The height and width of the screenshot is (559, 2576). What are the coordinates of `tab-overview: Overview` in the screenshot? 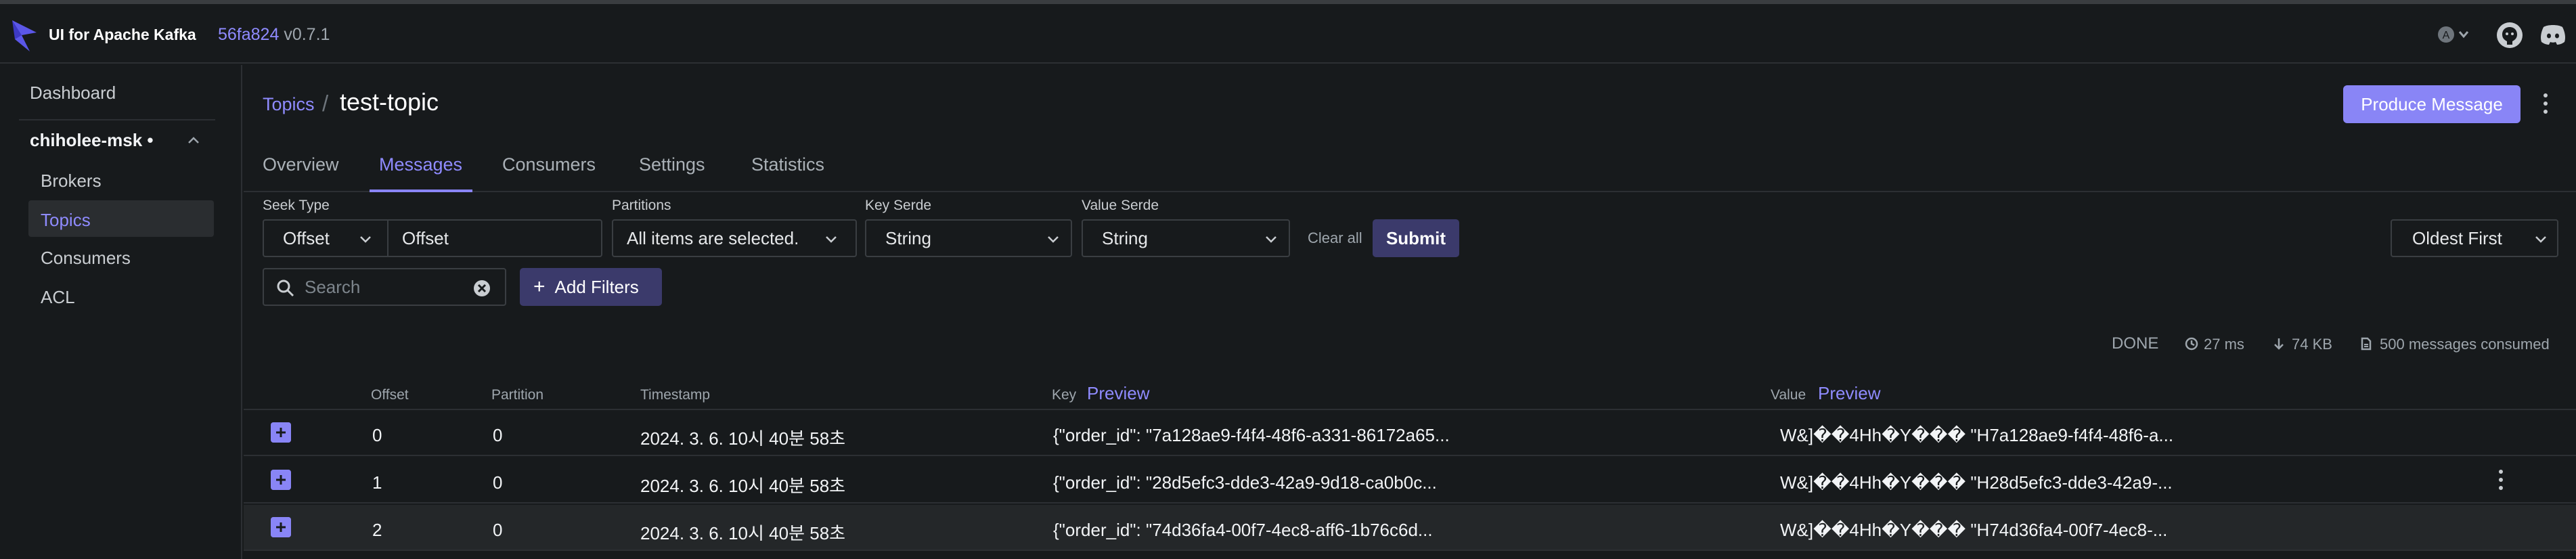 It's located at (301, 164).